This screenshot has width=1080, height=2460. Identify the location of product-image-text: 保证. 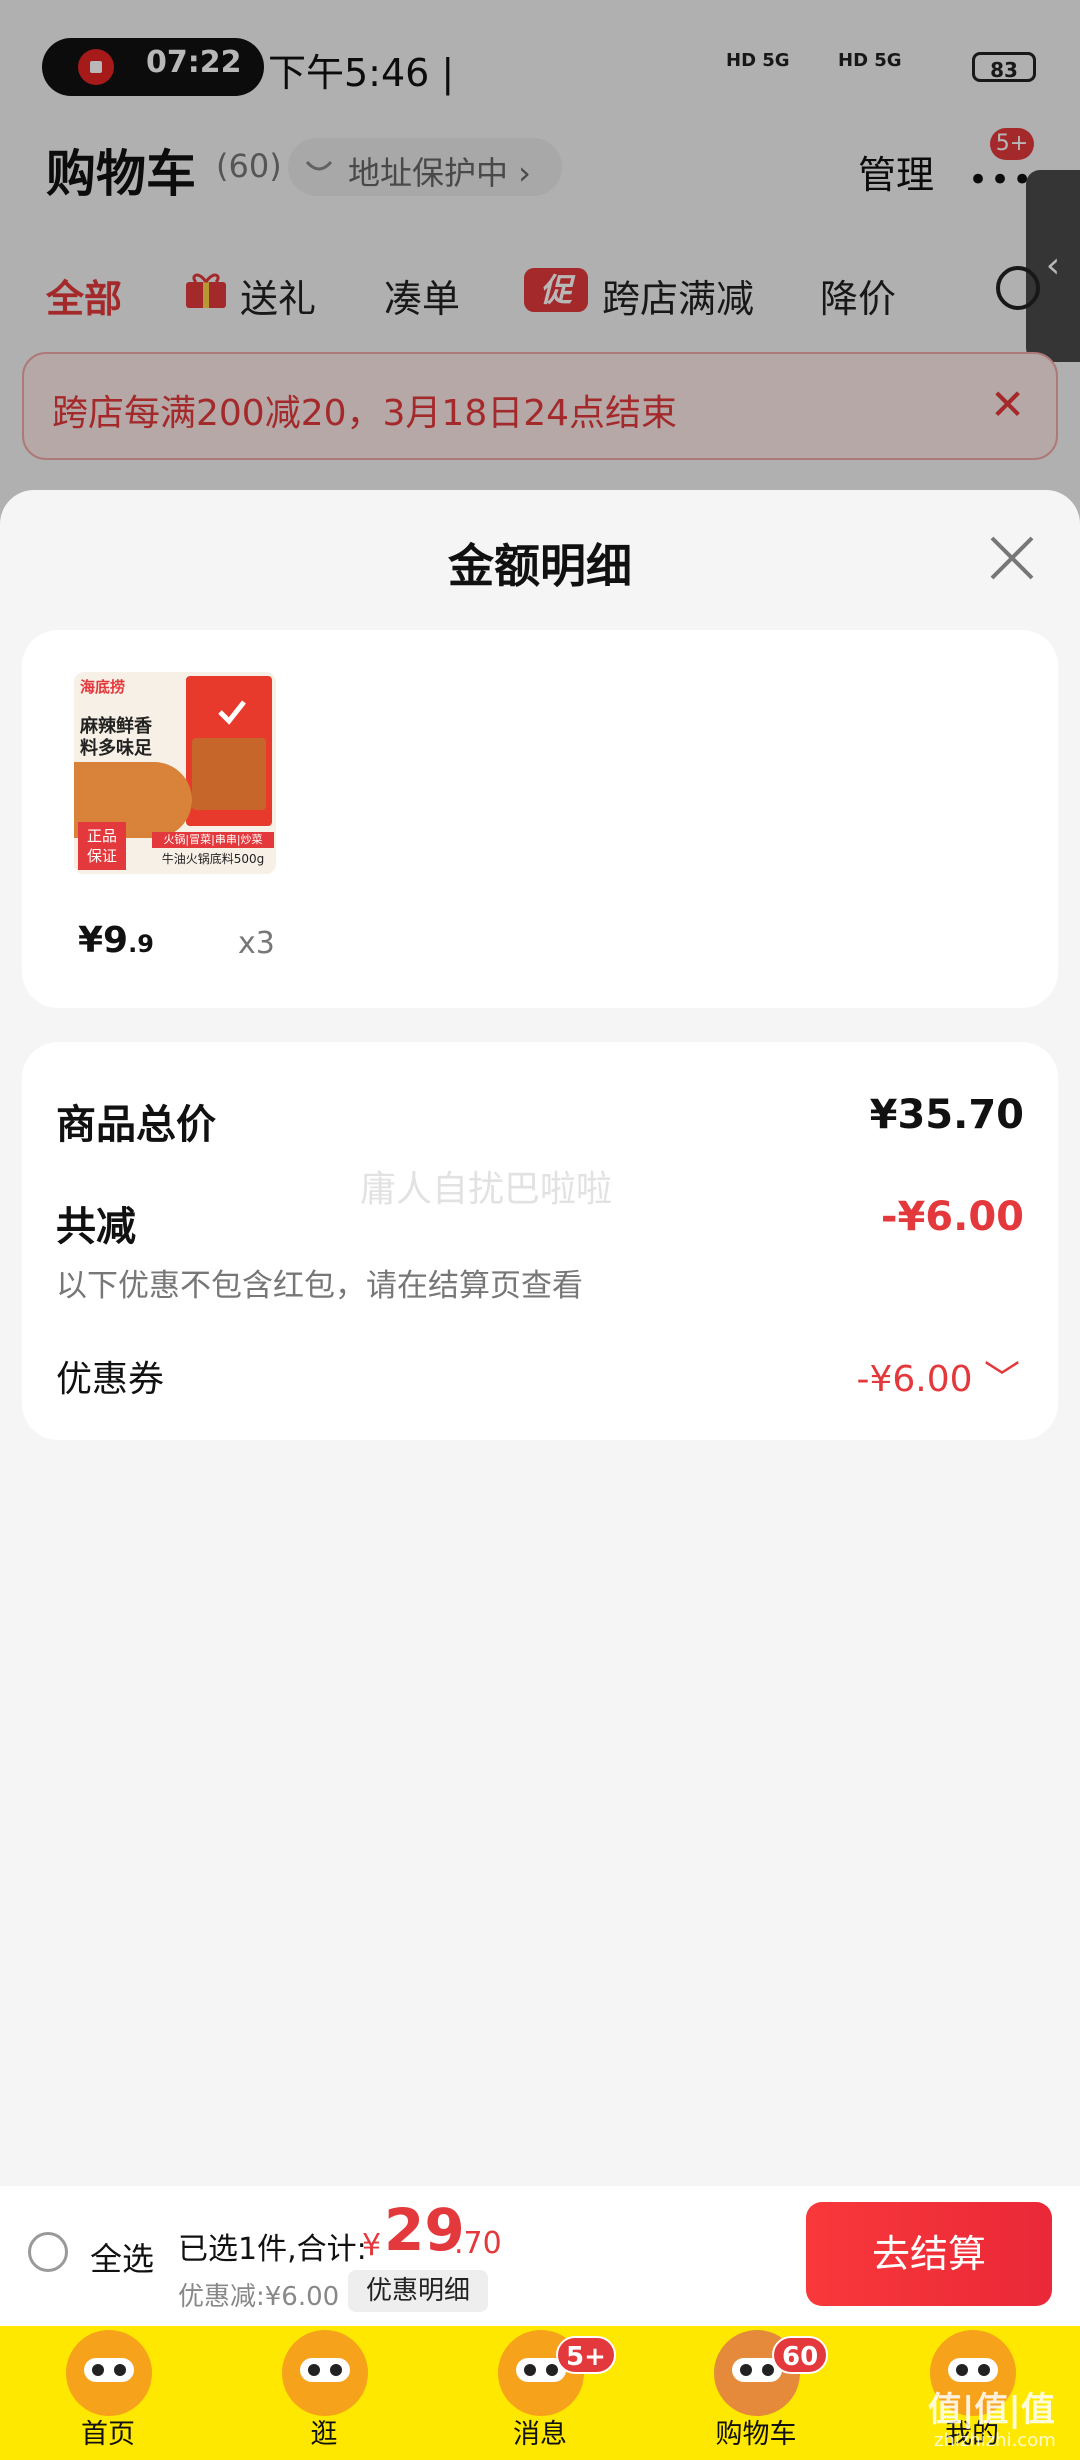
(101, 856).